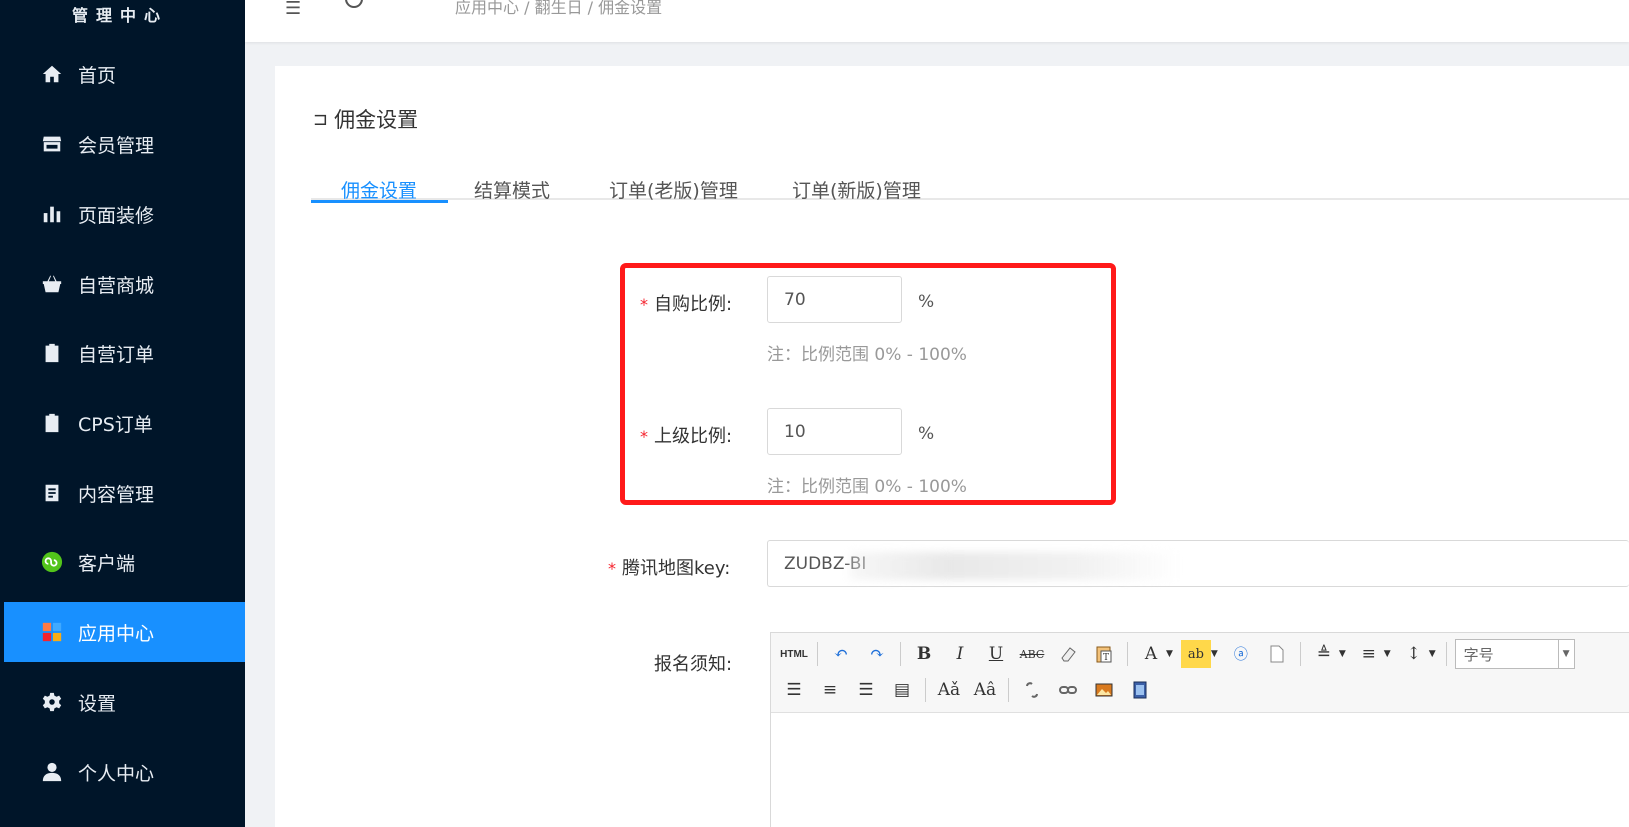  Describe the element at coordinates (52, 493) in the screenshot. I see `document-icon` at that location.